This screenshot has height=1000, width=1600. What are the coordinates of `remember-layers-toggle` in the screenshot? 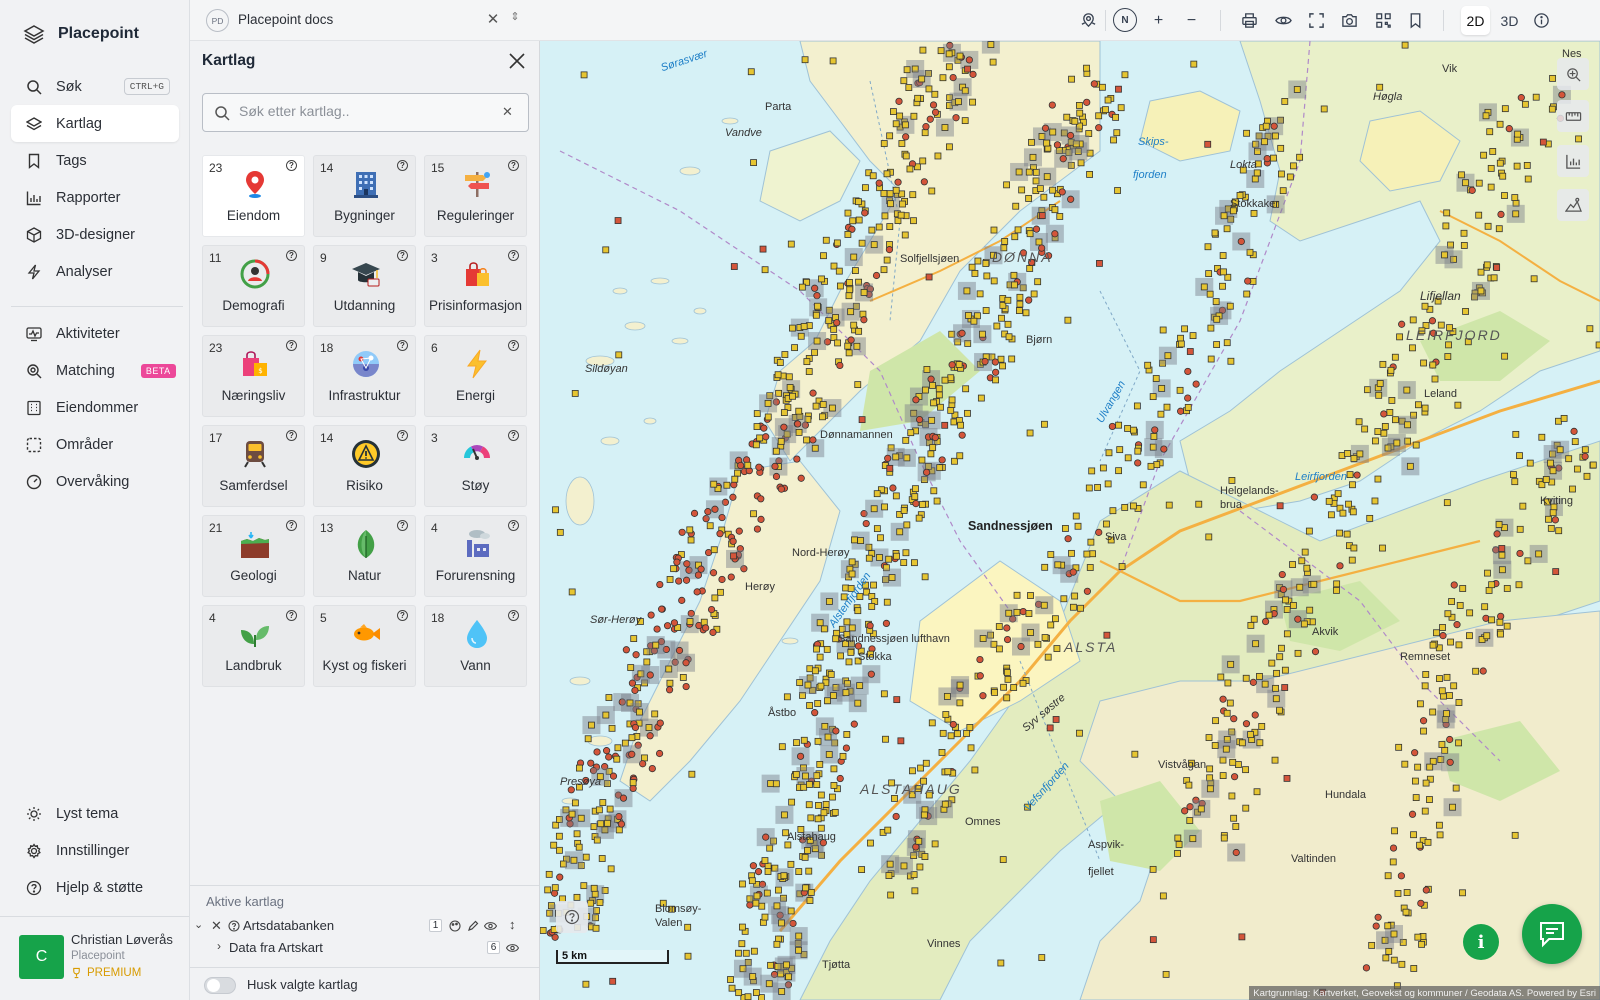 It's located at (220, 985).